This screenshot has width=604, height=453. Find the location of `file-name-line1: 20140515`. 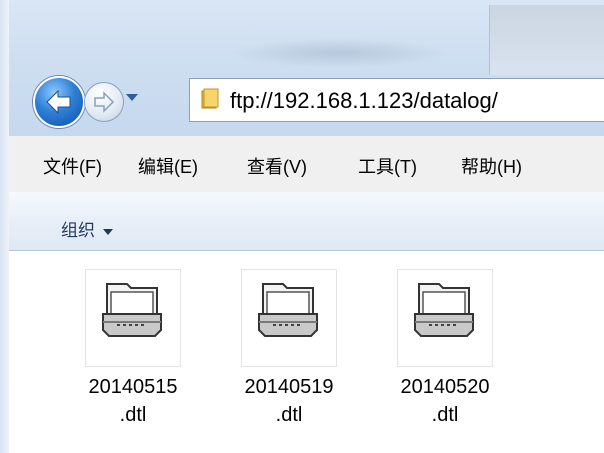

file-name-line1: 20140515 is located at coordinates (133, 387).